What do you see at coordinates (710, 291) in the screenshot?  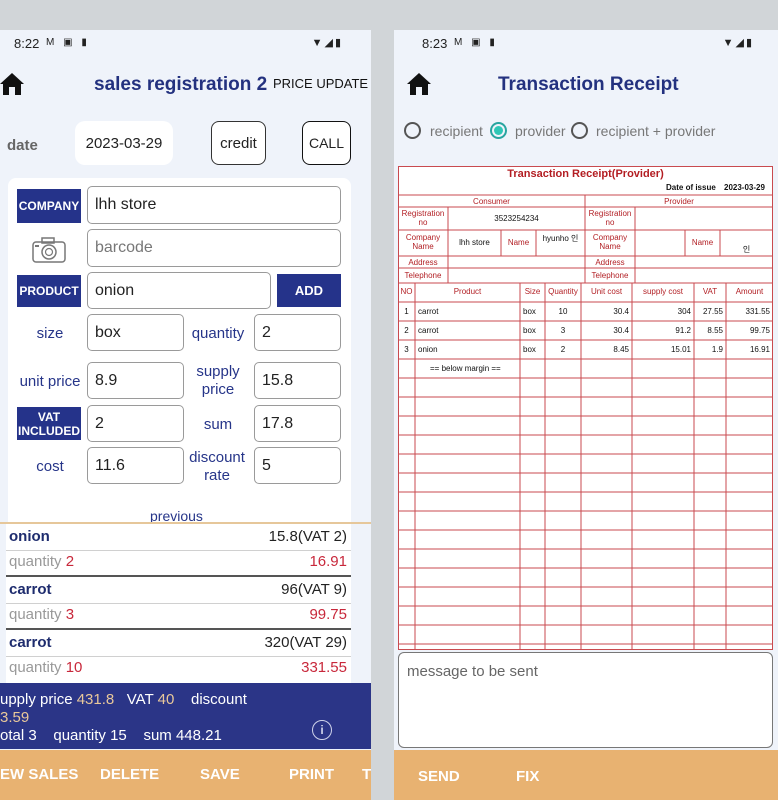 I see `col-vat: VAT` at bounding box center [710, 291].